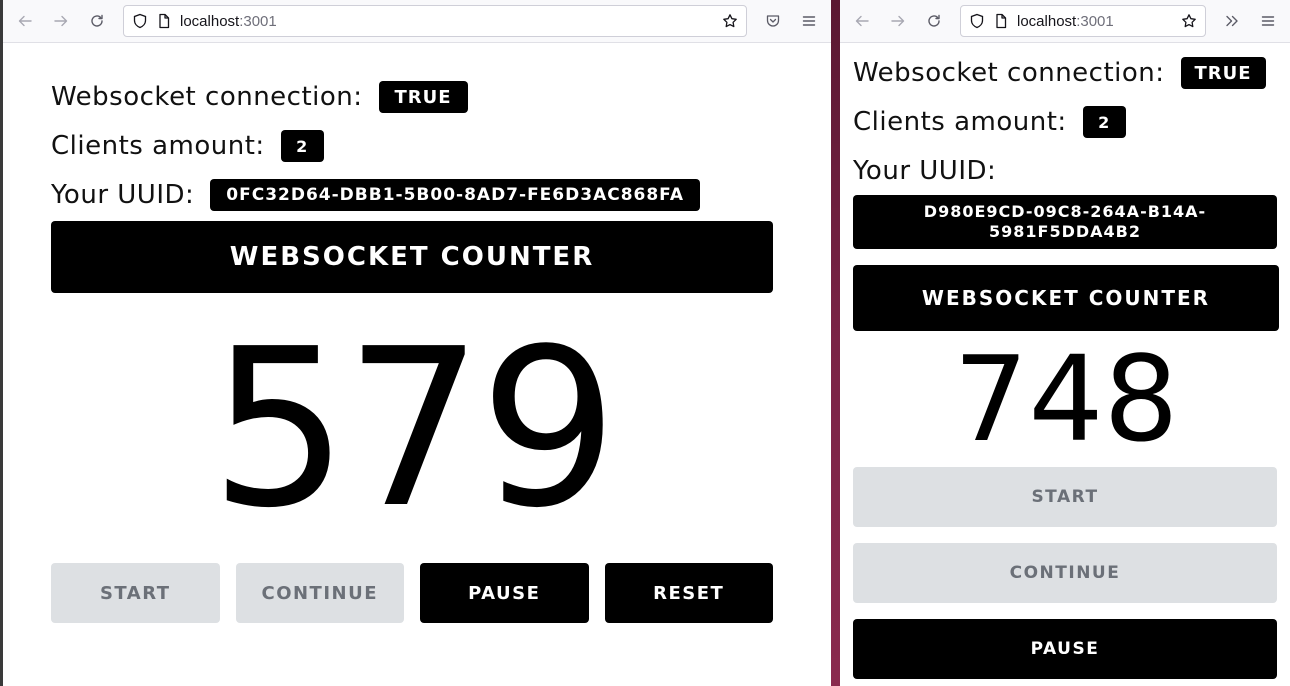  I want to click on control-buttons: START CONTINUE PAUSE RESET, so click(412, 593).